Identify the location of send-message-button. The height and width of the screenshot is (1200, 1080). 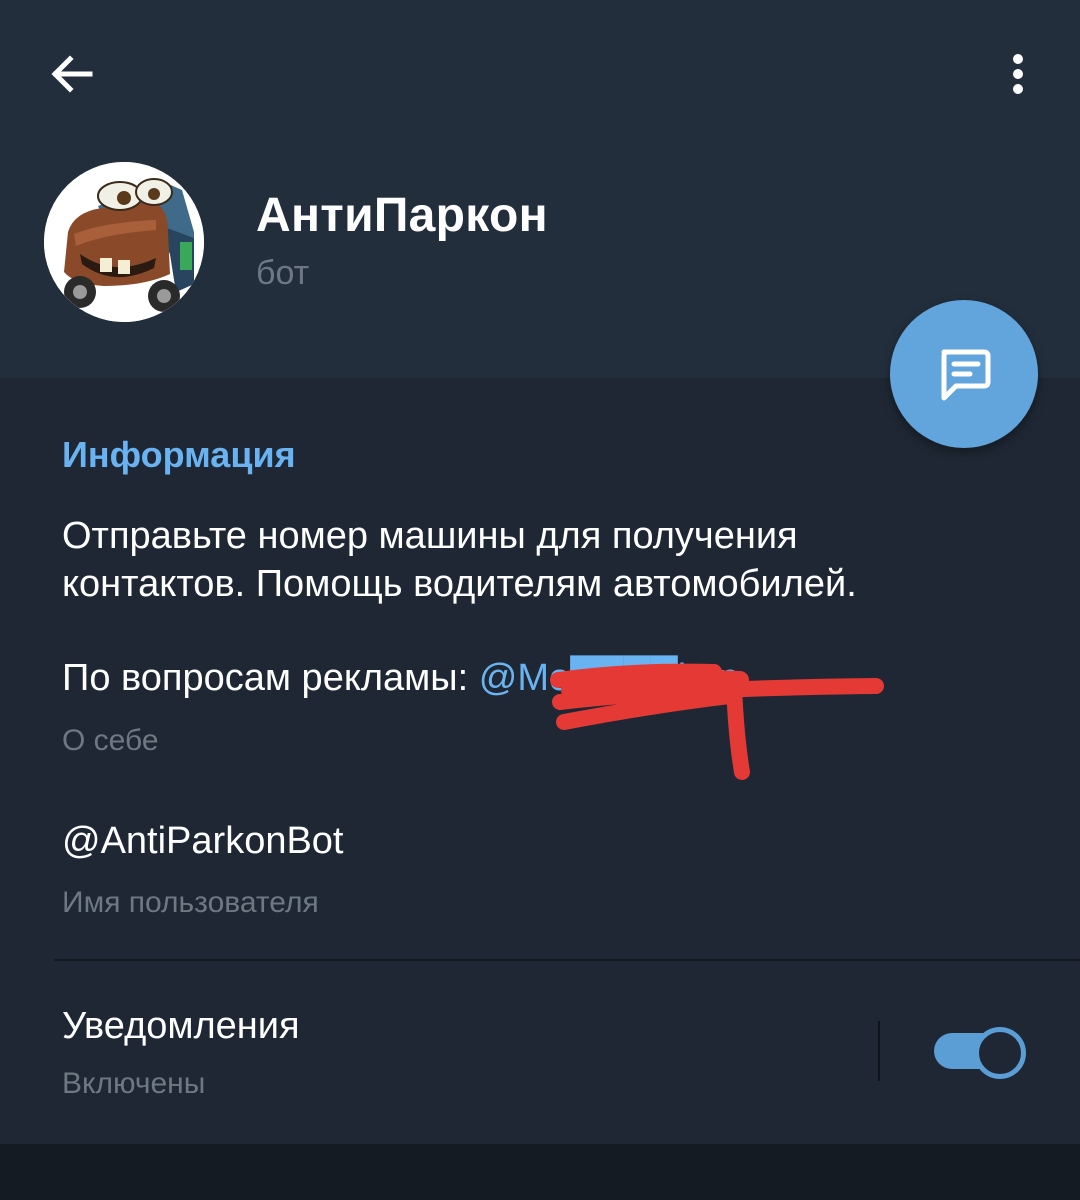
(964, 374).